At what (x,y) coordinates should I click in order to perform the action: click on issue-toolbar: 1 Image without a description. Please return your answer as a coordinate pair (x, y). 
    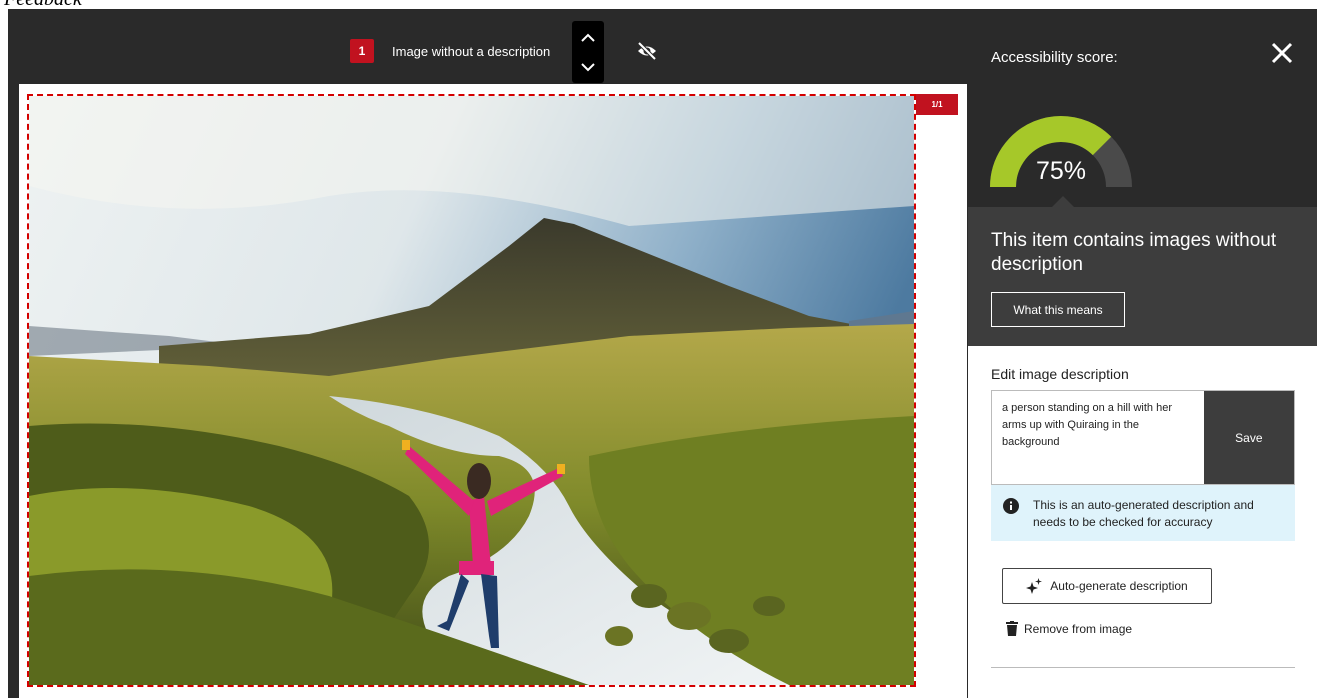
    Looking at the image, I should click on (488, 46).